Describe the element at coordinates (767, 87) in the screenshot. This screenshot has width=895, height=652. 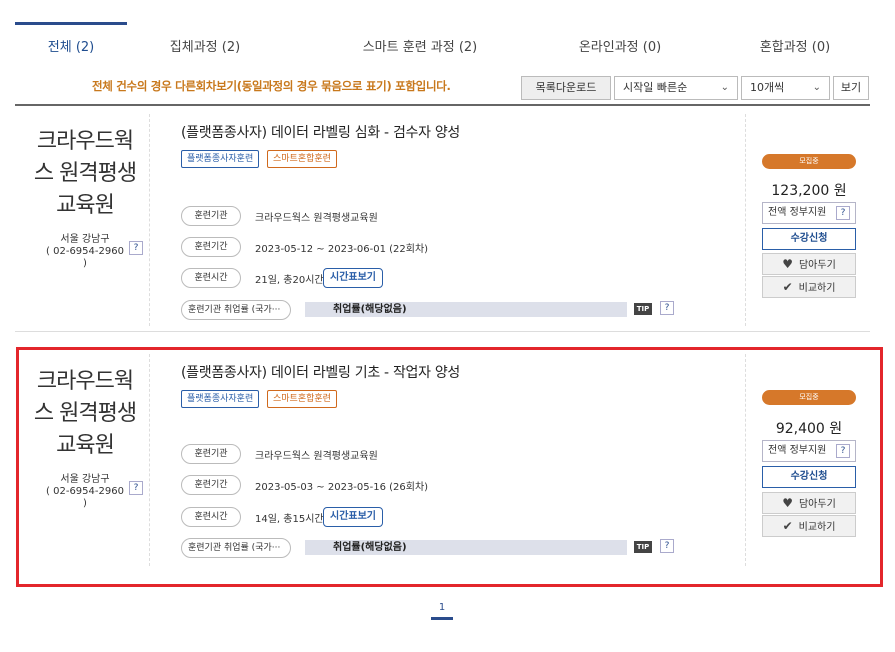
I see `page-size-select-value: 10개씩` at that location.